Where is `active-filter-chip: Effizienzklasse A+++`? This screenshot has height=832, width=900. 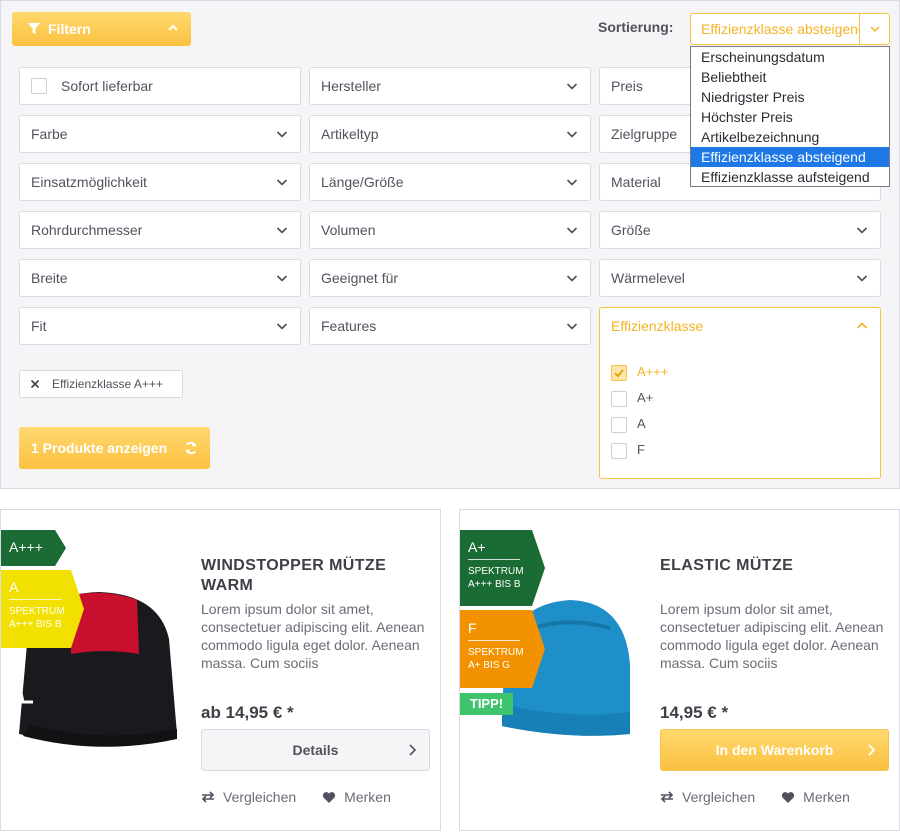 active-filter-chip: Effizienzklasse A+++ is located at coordinates (101, 384).